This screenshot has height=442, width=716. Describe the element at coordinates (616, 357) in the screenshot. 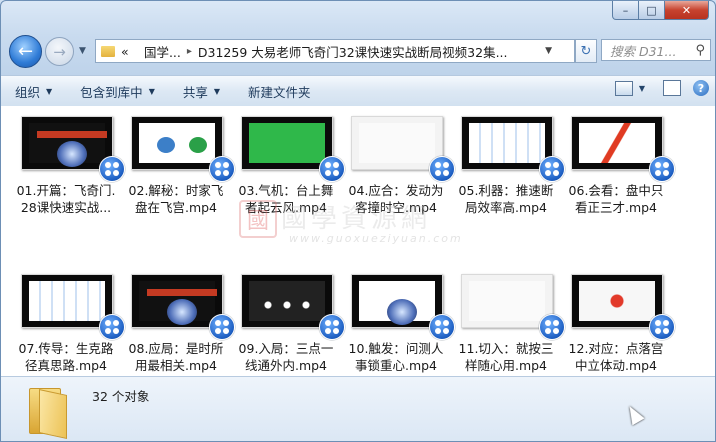

I see `file-name: 12.对应：点落宫 中立体动.mp4` at that location.